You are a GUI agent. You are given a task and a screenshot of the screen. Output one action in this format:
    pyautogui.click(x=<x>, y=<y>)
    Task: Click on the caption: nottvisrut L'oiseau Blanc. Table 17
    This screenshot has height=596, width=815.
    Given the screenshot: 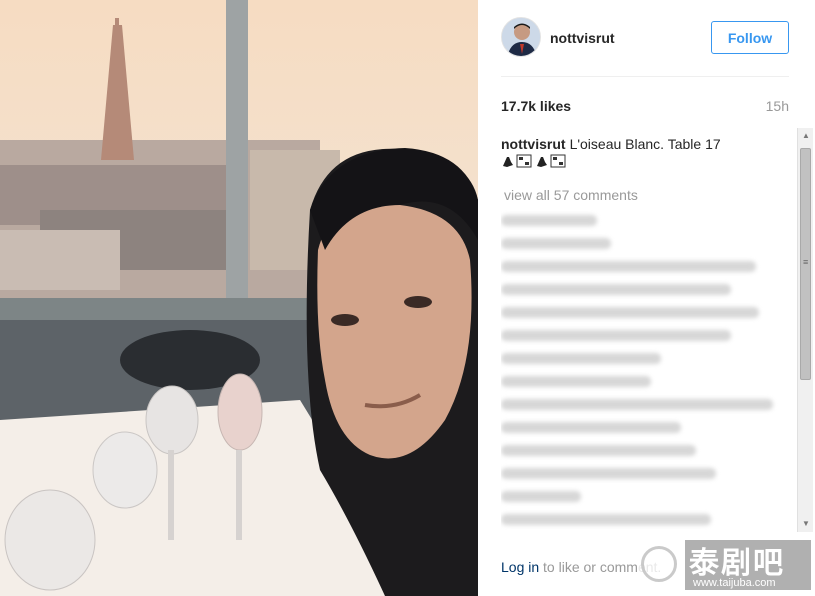 What is the action you would take?
    pyautogui.click(x=647, y=152)
    